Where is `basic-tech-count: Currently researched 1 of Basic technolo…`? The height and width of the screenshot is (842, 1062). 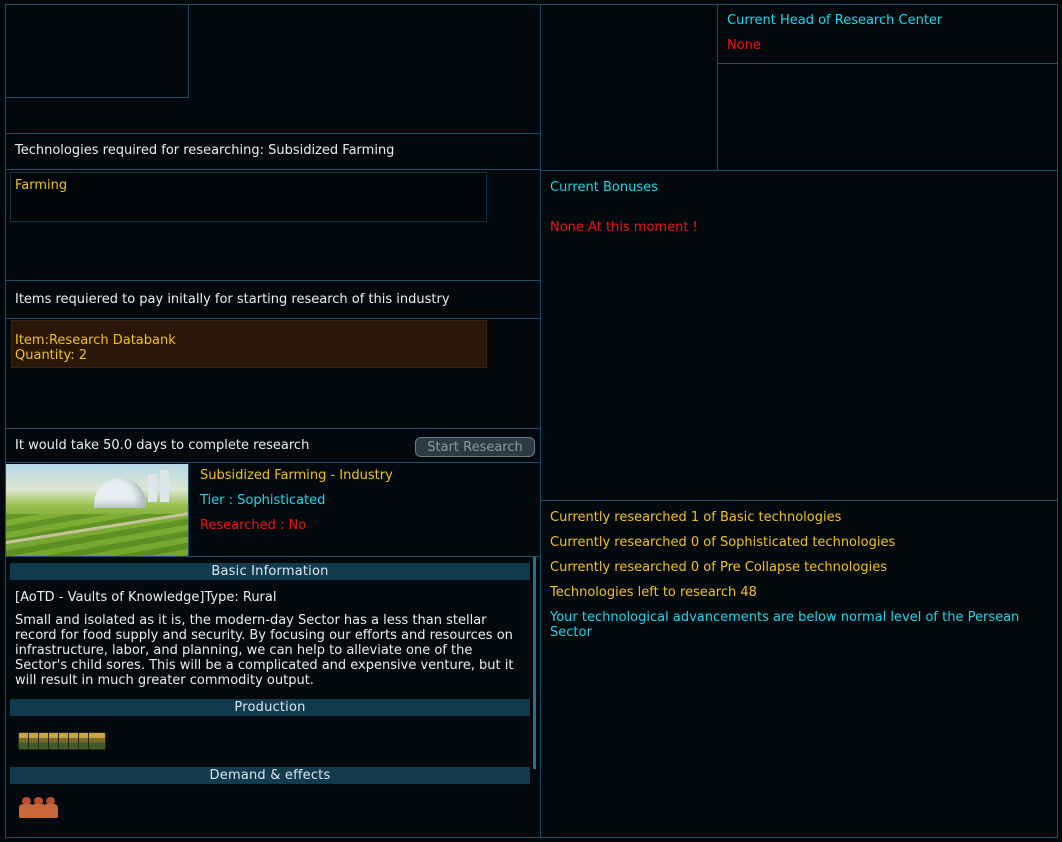 basic-tech-count: Currently researched 1 of Basic technolo… is located at coordinates (696, 517).